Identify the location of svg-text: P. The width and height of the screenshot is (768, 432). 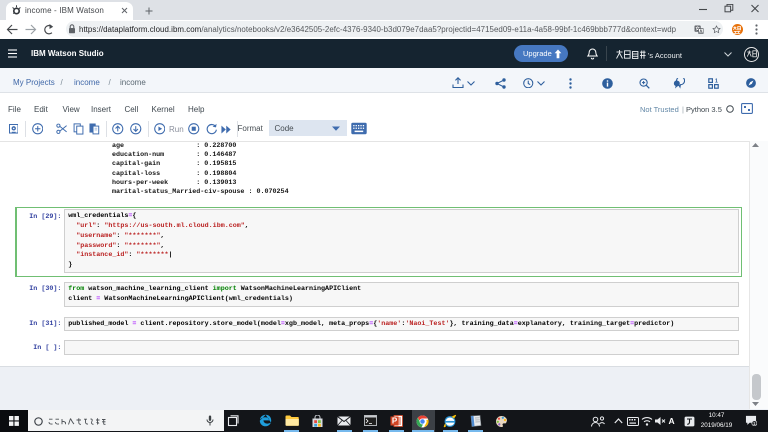
(395, 420).